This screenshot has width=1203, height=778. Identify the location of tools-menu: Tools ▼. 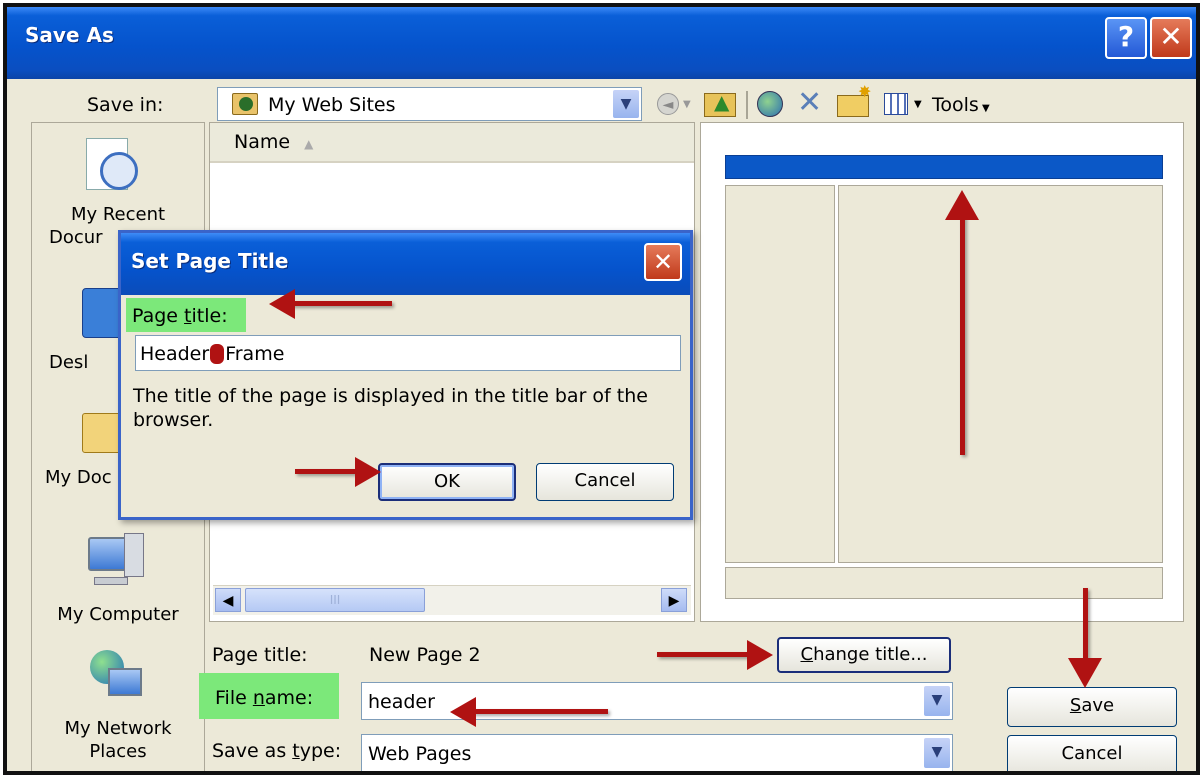
(961, 105).